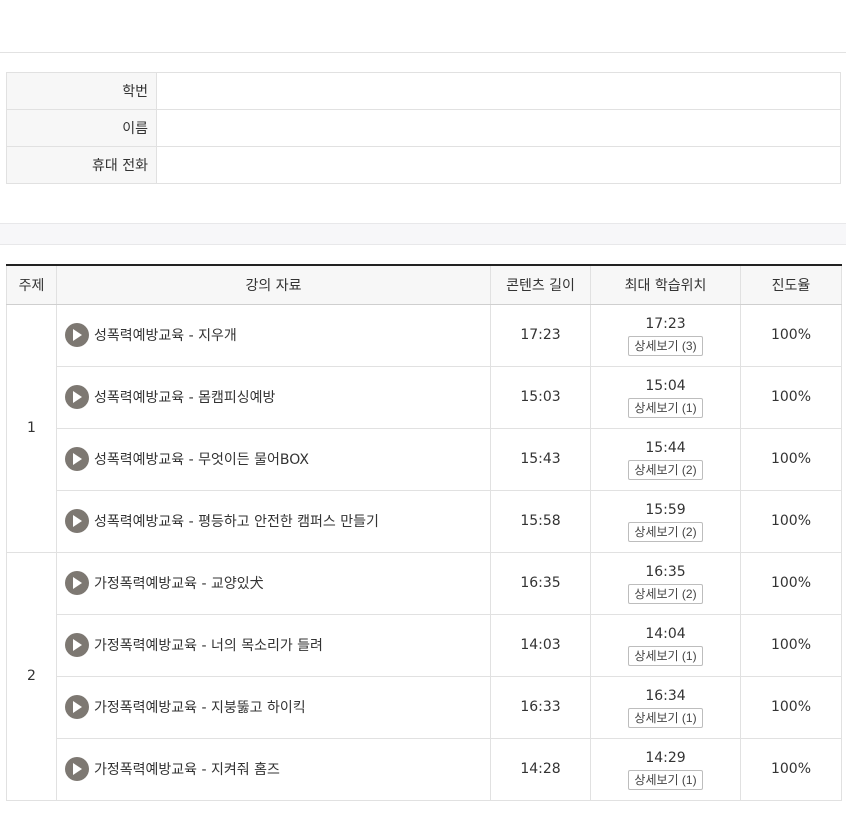 This screenshot has width=846, height=824. Describe the element at coordinates (540, 583) in the screenshot. I see `length-cell: 16:35` at that location.